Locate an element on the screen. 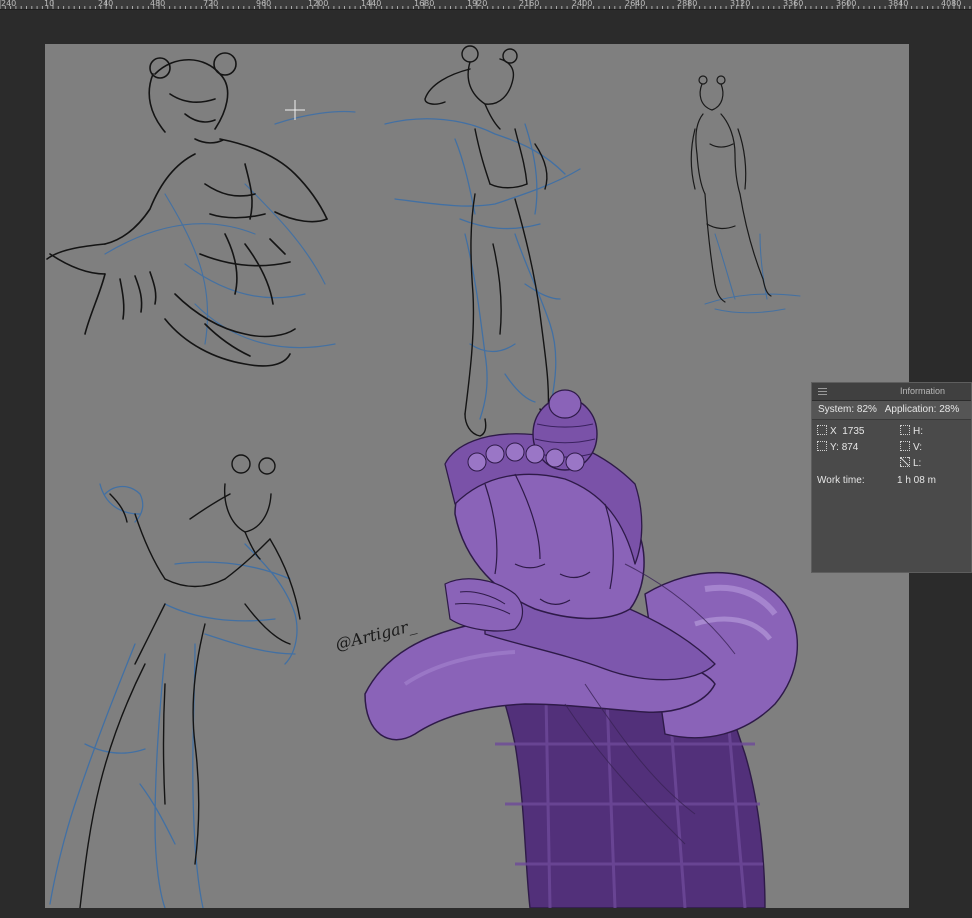  sketch-figure-bottom-left is located at coordinates (175, 681).